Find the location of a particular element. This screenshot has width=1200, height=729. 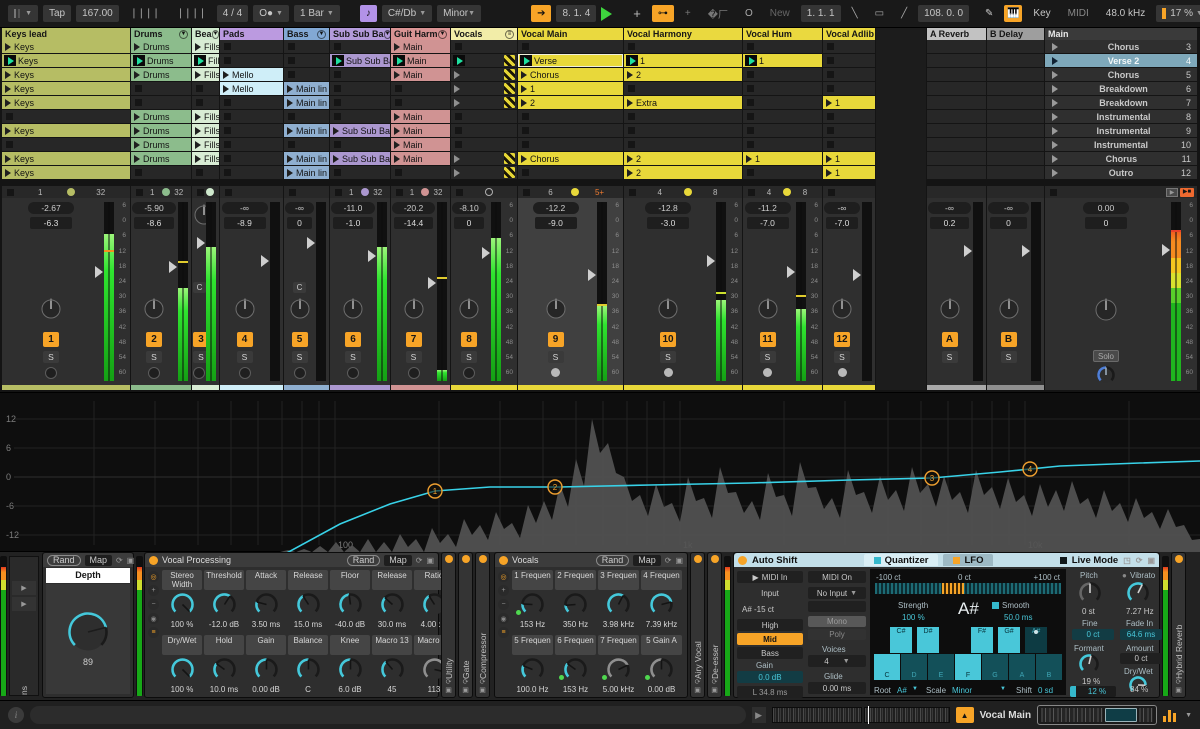

track-status-row: 1 32 is located at coordinates (66, 192).